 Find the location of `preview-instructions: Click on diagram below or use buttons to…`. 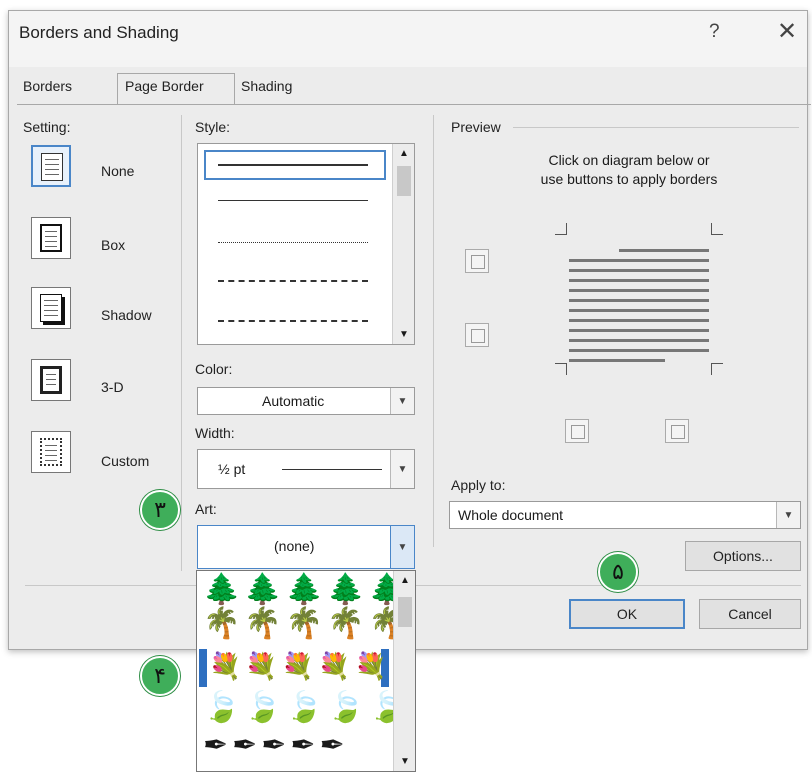

preview-instructions: Click on diagram below or use buttons to… is located at coordinates (629, 170).